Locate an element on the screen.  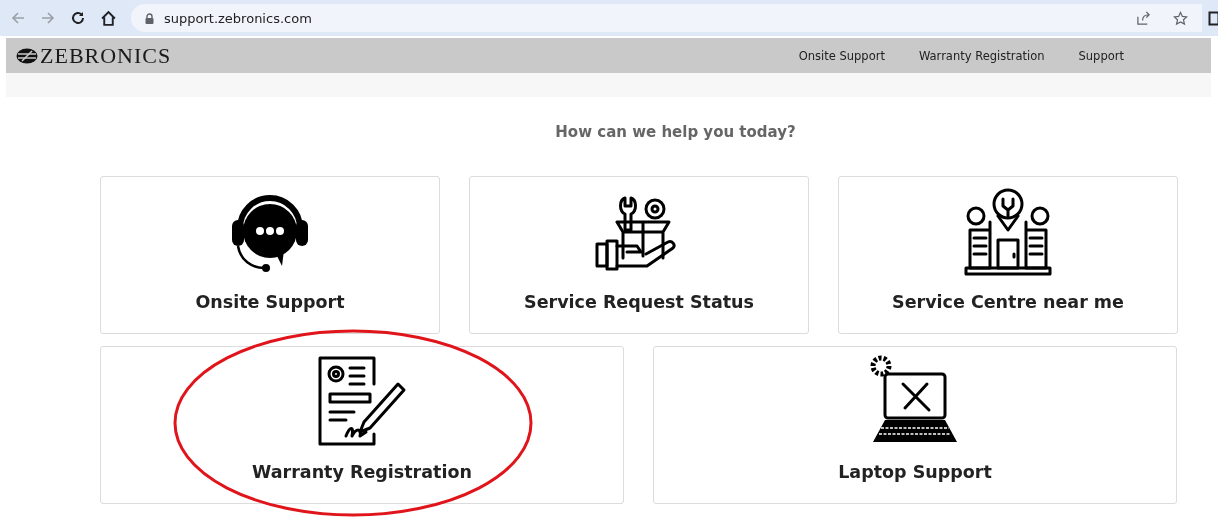
option-card: Service Request Status is located at coordinates (639, 255).